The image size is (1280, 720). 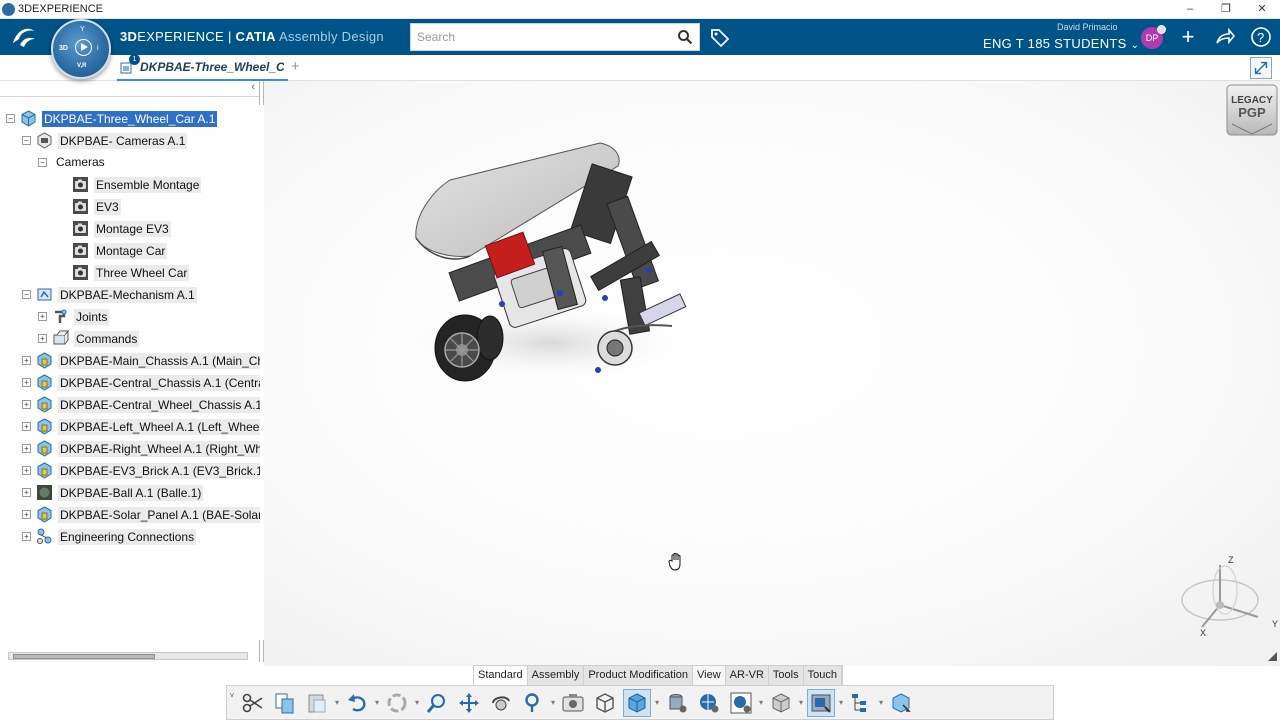 I want to click on tab-view: View, so click(x=709, y=675).